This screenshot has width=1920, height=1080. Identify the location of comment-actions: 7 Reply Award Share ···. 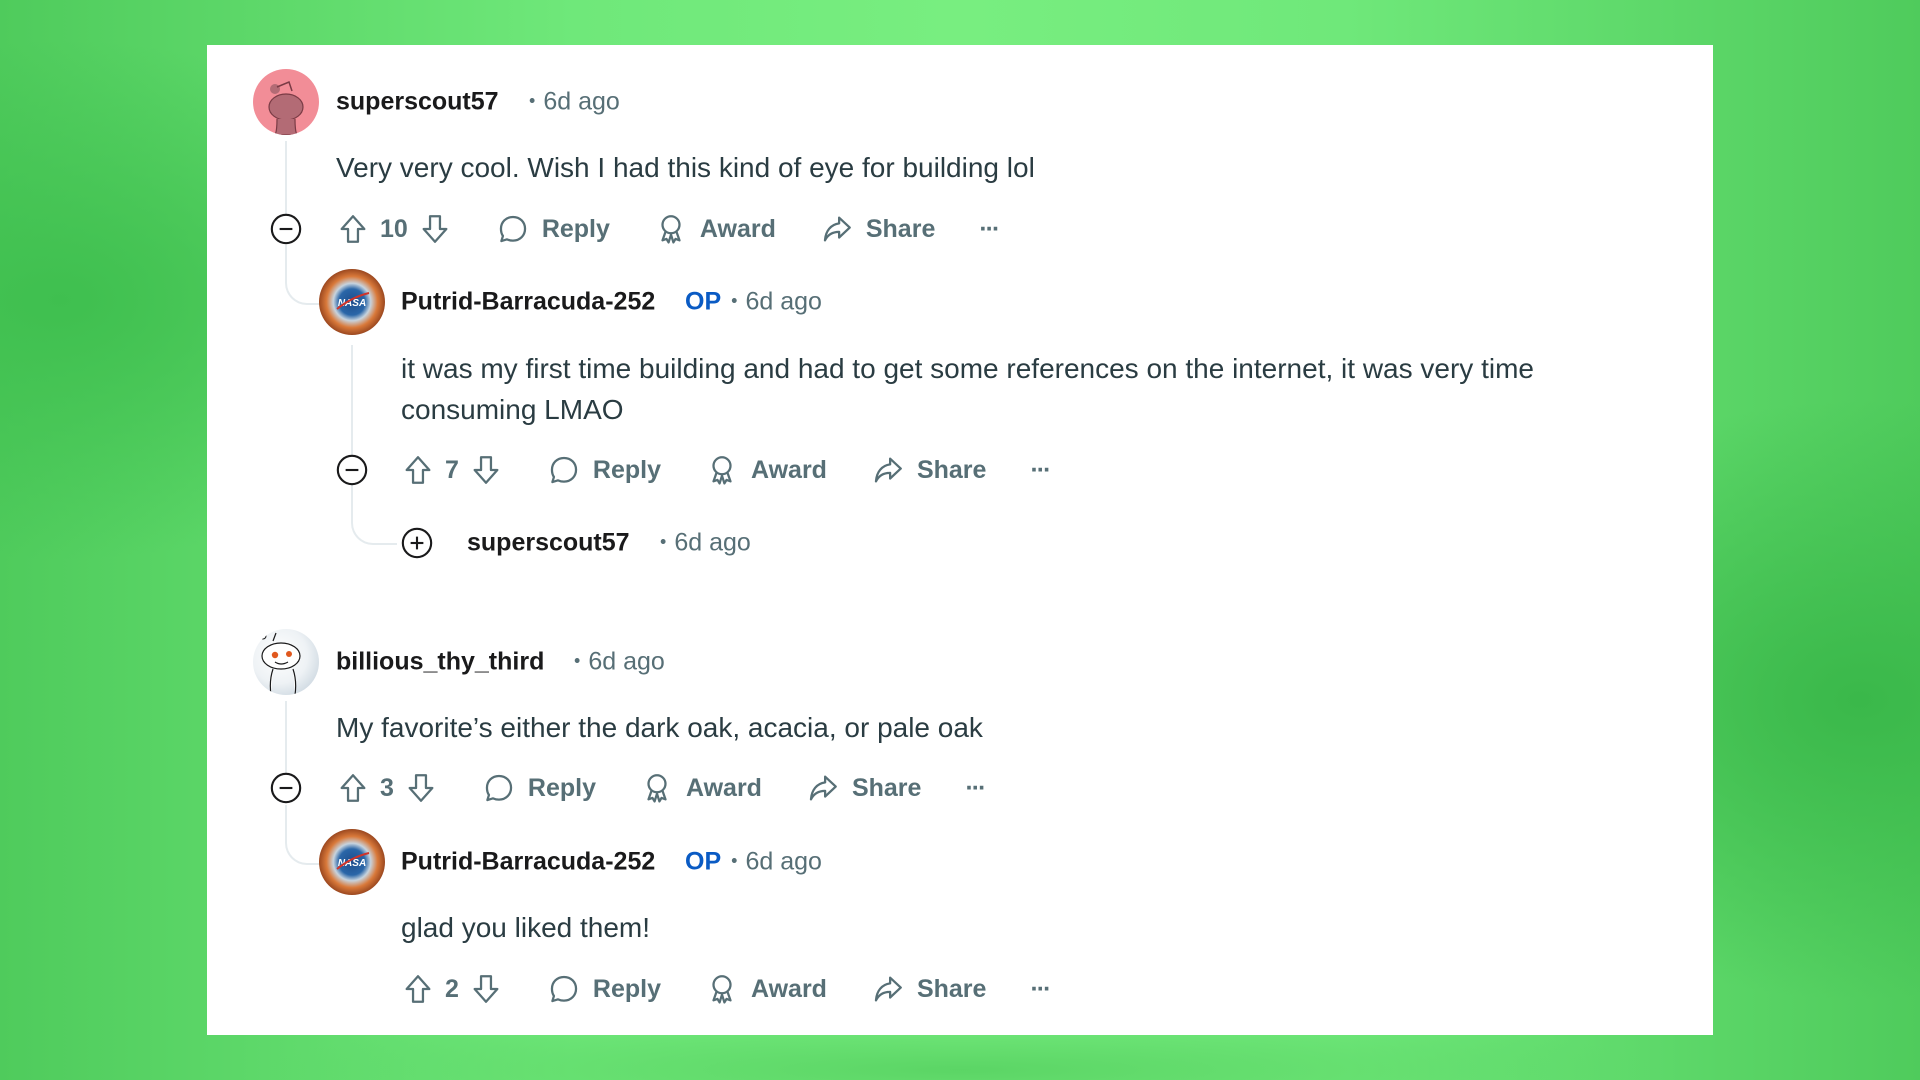
(726, 470).